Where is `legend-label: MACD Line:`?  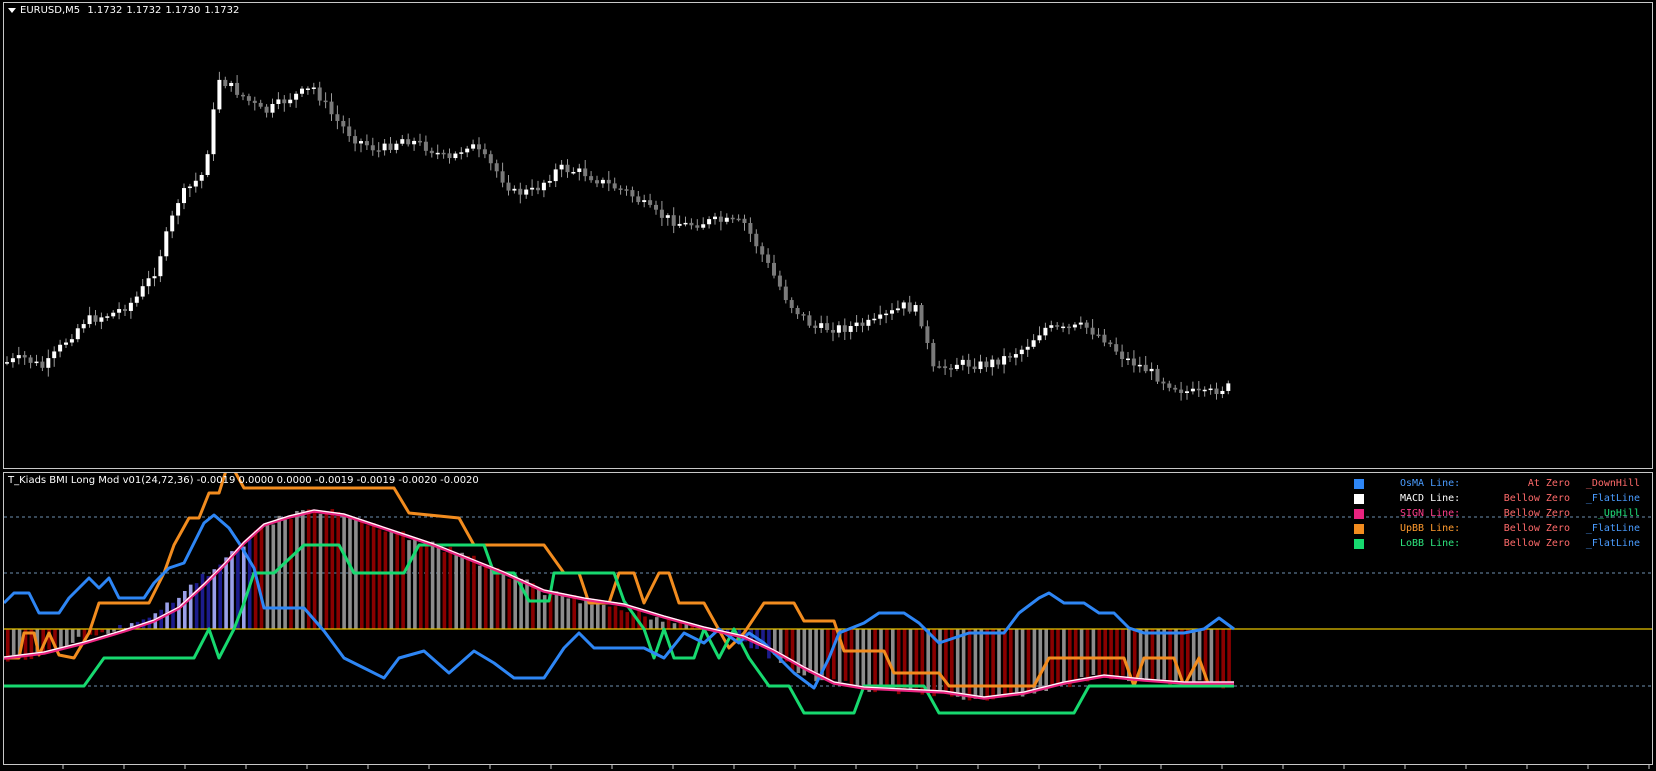
legend-label: MACD Line: is located at coordinates (1430, 498).